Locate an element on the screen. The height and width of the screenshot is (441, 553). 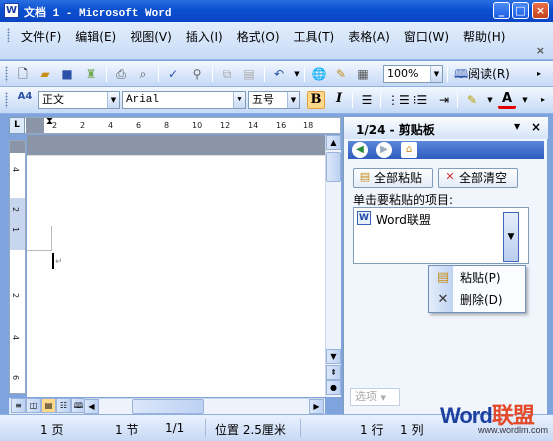
status-page: 1 页 is located at coordinates (52, 430).